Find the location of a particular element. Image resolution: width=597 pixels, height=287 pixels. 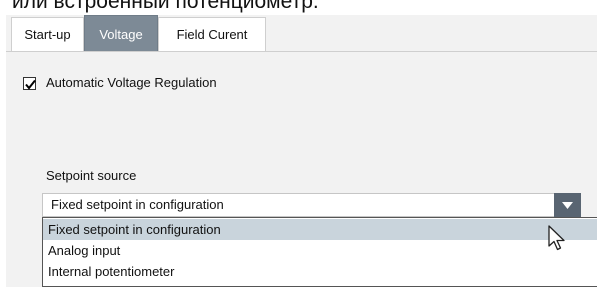

mouse-pointer-icon is located at coordinates (556, 238).